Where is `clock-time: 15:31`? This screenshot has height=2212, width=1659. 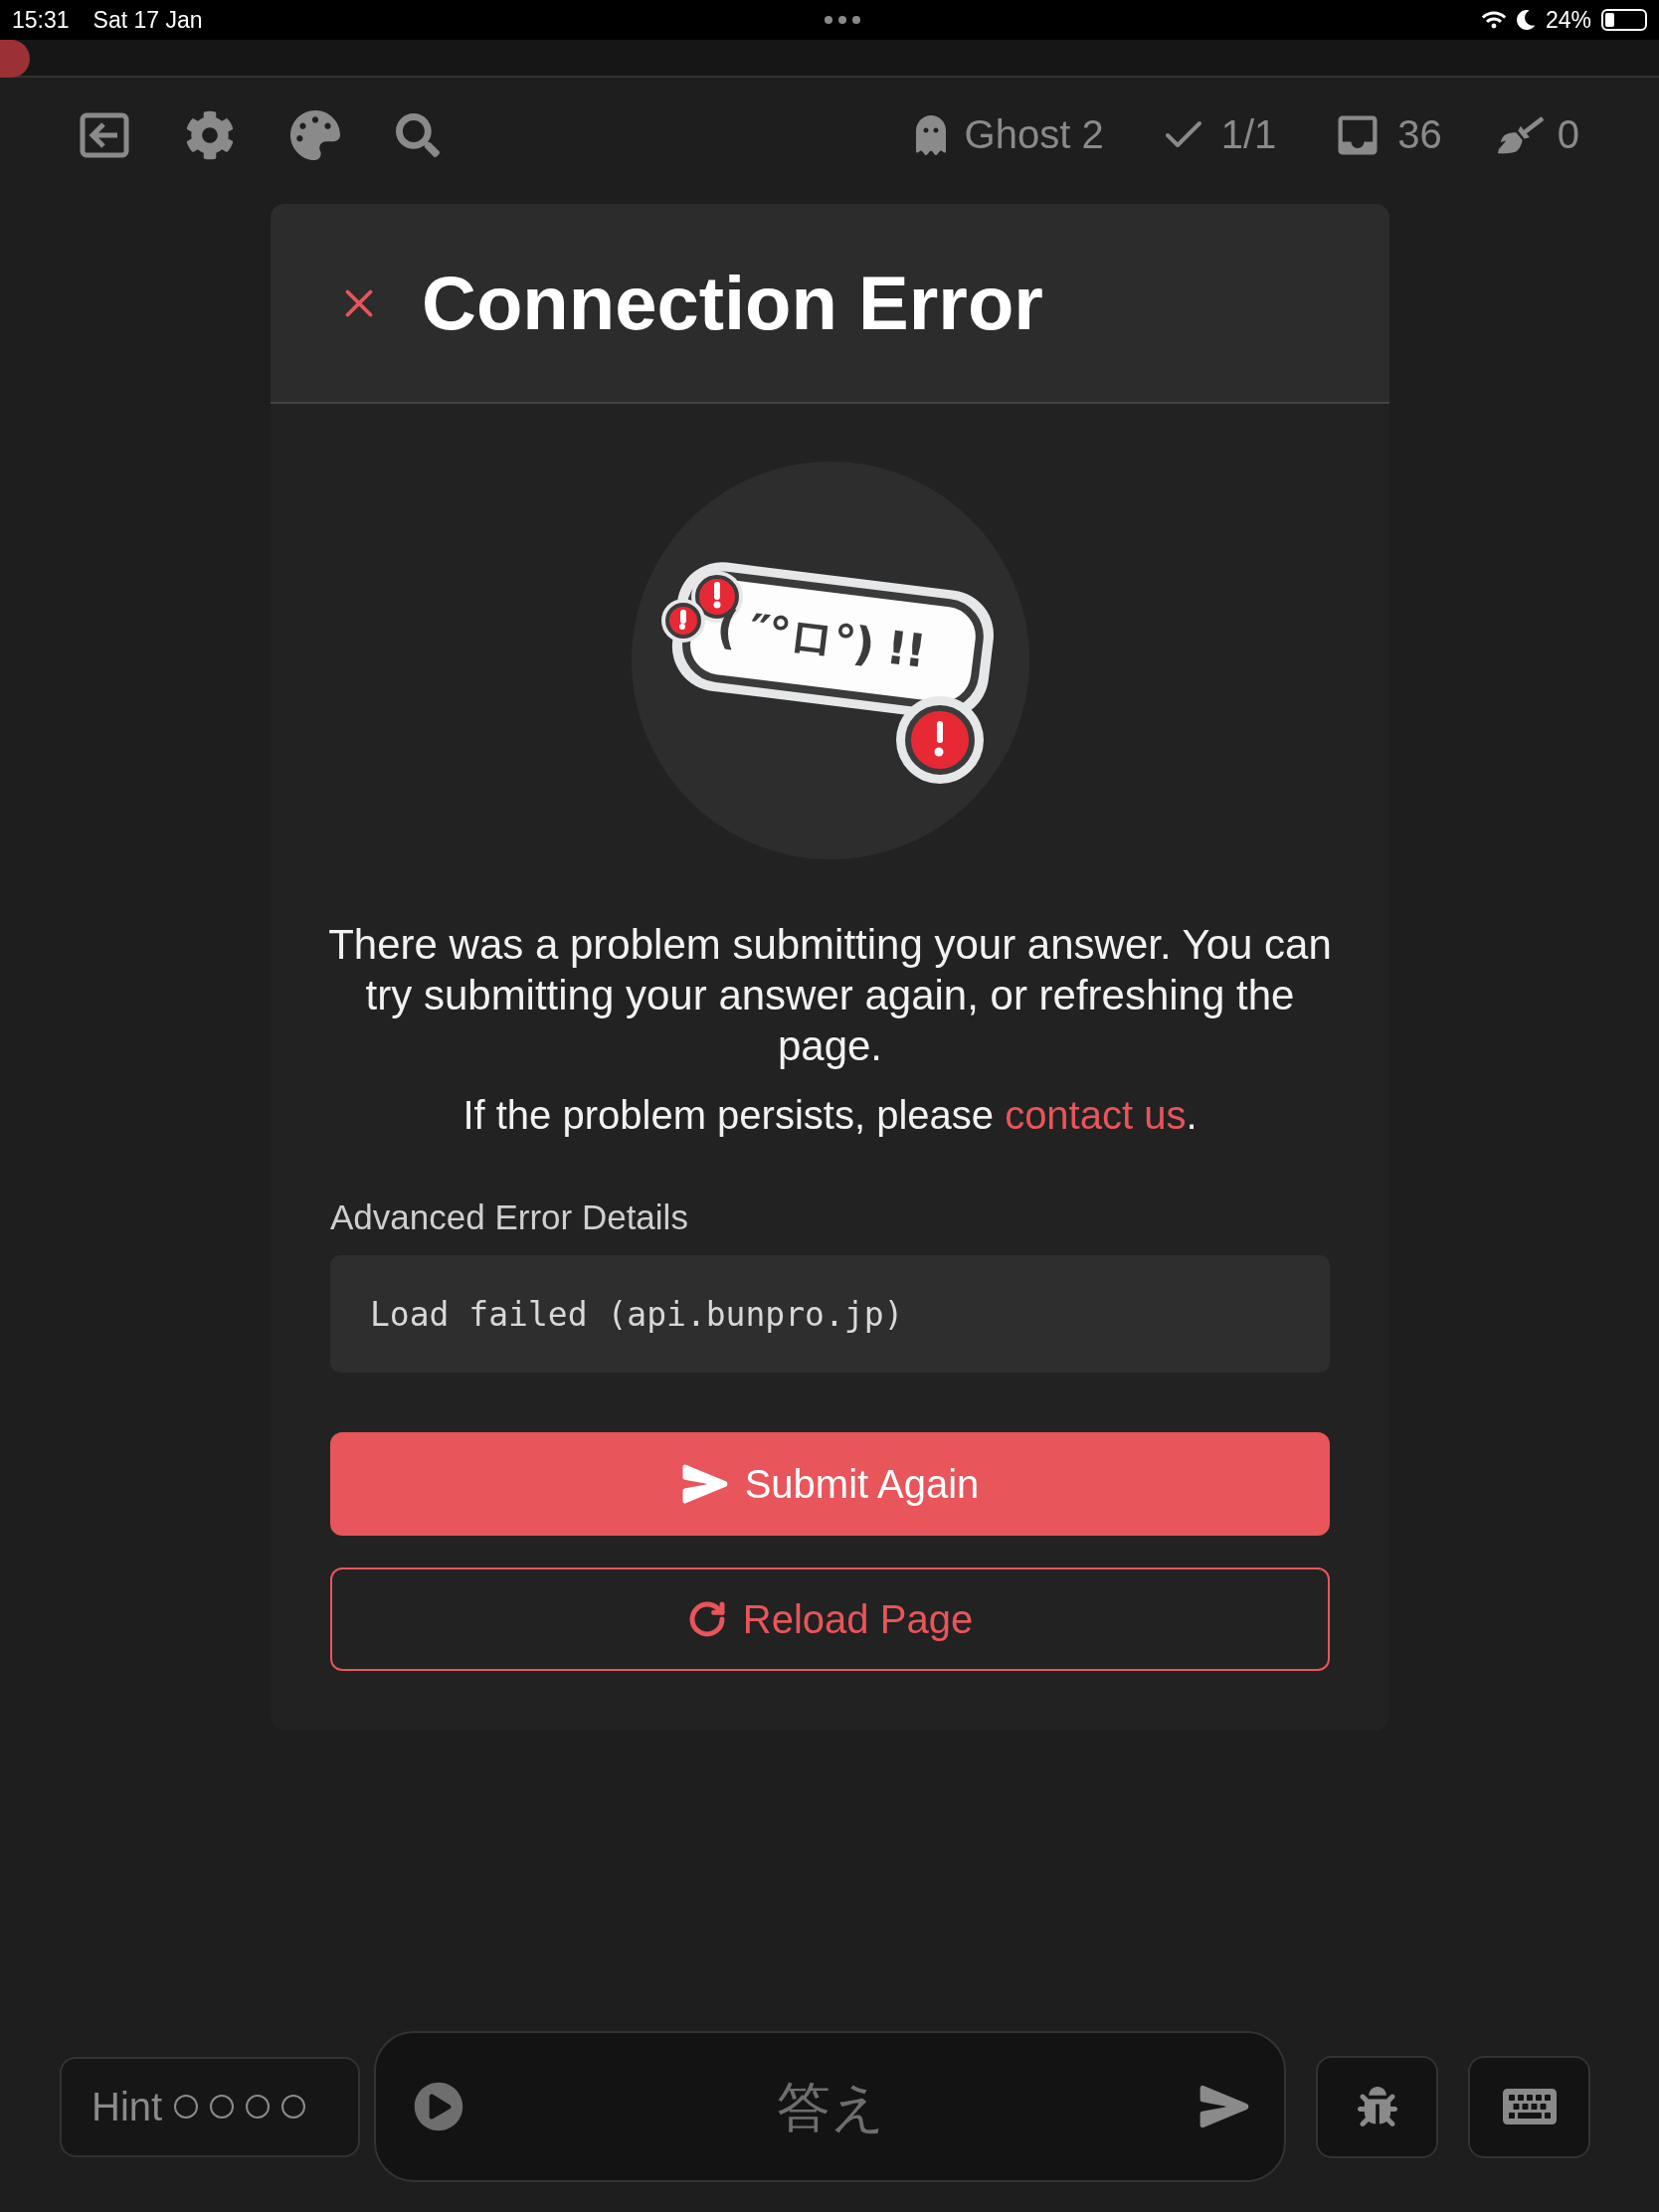 clock-time: 15:31 is located at coordinates (41, 20).